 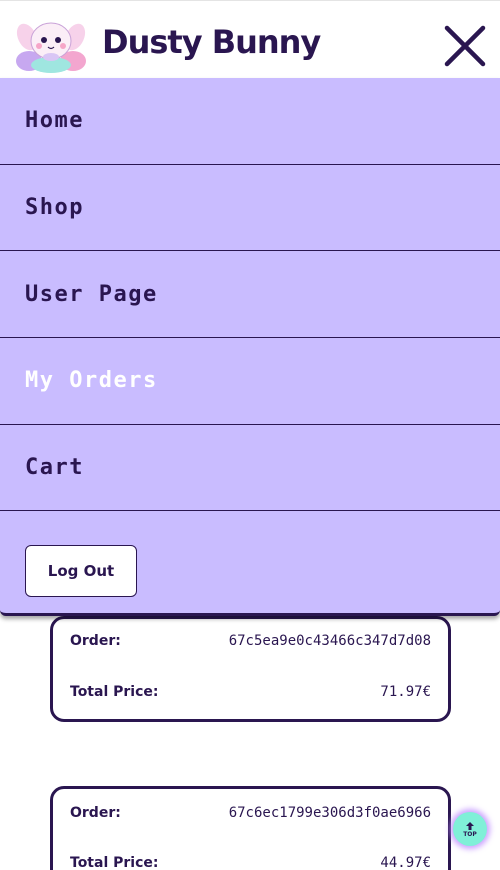 I want to click on order-id-row: Order: 67c6ec1799e306d3f0ae6966, so click(x=250, y=813).